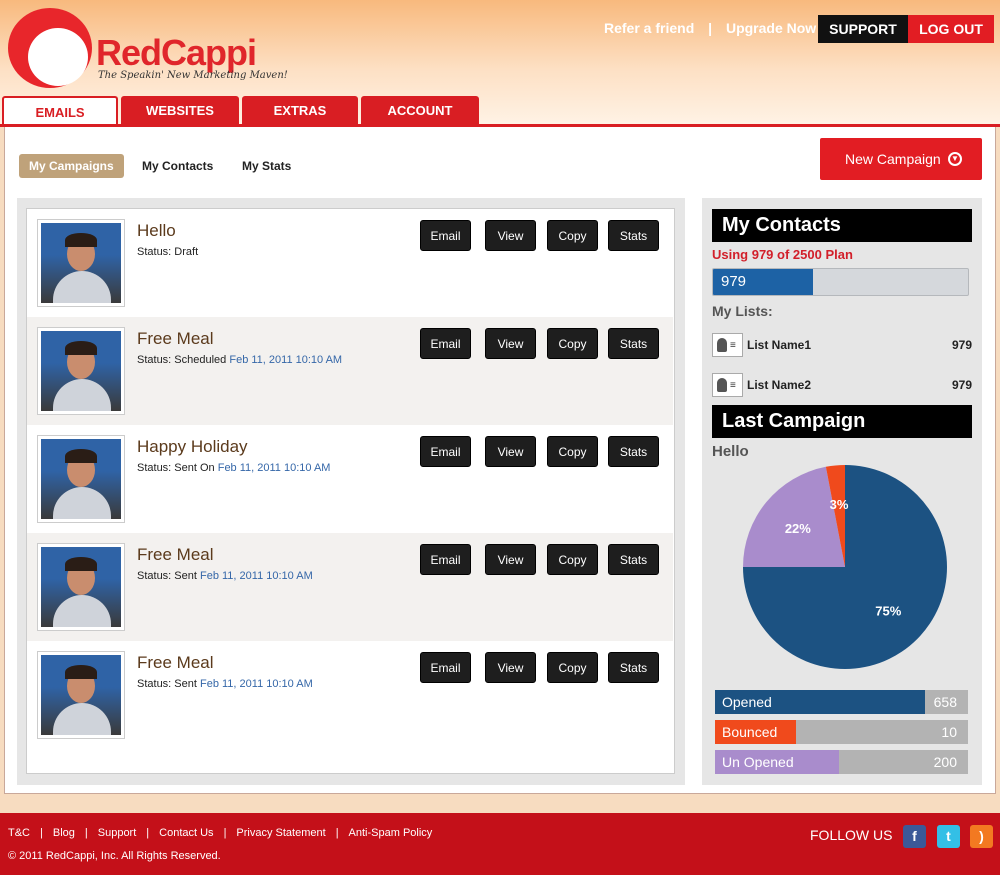  I want to click on stat-label: Un Opened, so click(777, 762).